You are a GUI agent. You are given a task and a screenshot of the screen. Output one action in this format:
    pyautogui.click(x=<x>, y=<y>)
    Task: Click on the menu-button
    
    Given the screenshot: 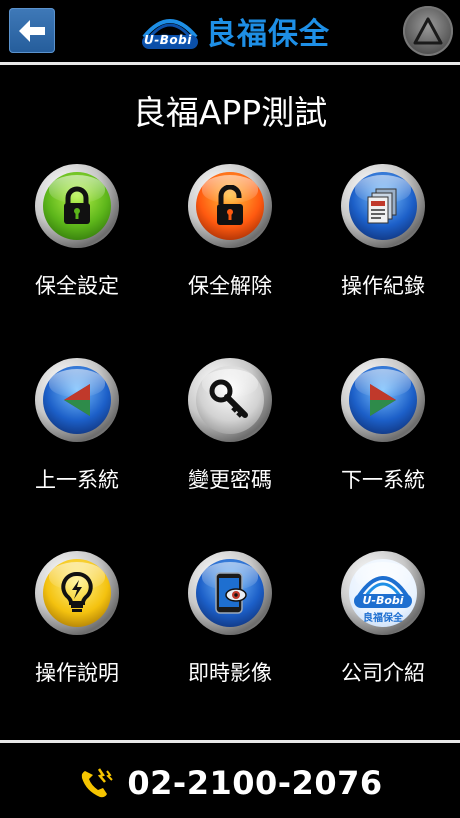 What is the action you would take?
    pyautogui.click(x=428, y=31)
    